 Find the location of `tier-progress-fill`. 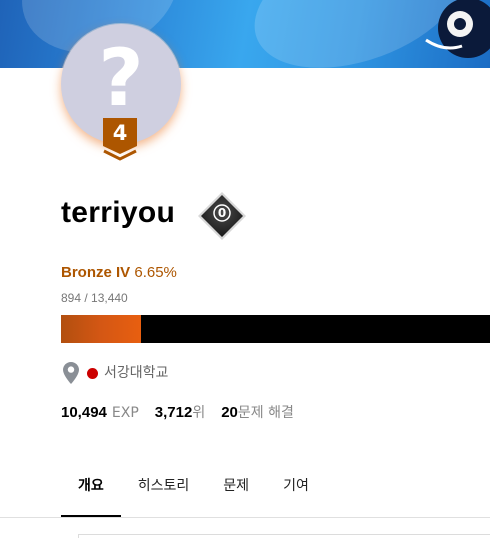

tier-progress-fill is located at coordinates (101, 329).